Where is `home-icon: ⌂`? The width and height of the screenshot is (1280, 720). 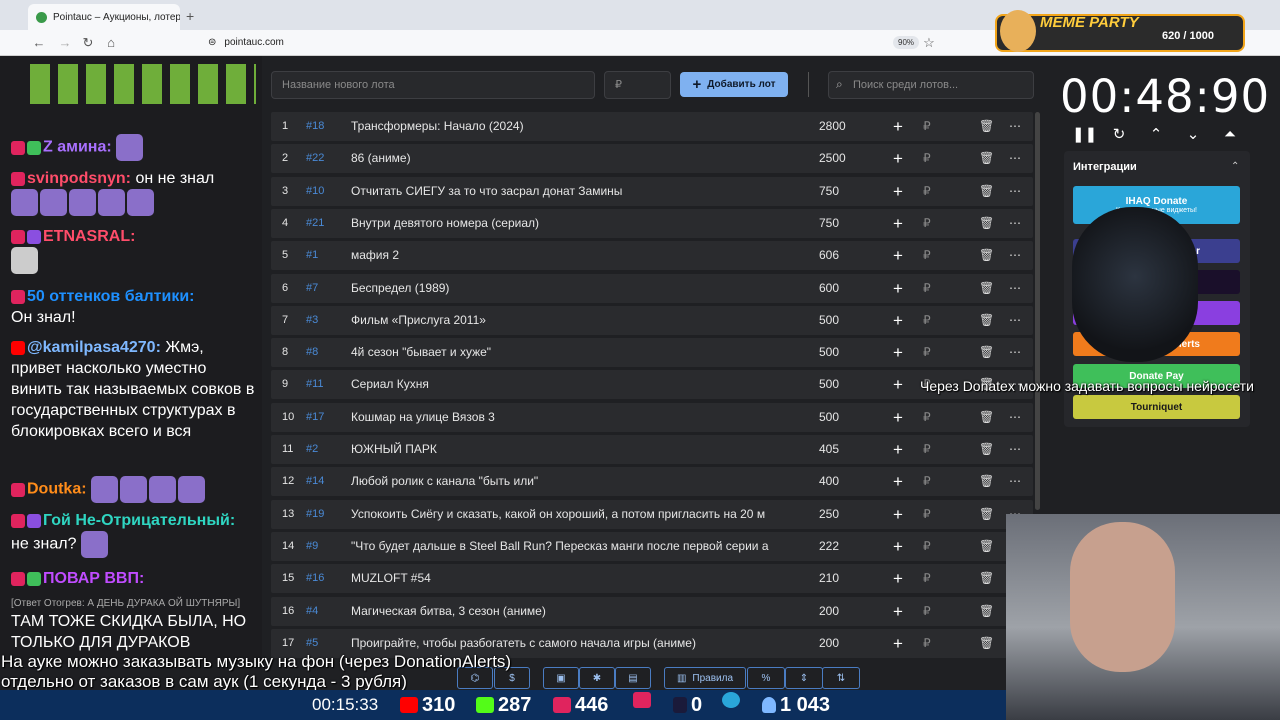
home-icon: ⌂ is located at coordinates (111, 43).